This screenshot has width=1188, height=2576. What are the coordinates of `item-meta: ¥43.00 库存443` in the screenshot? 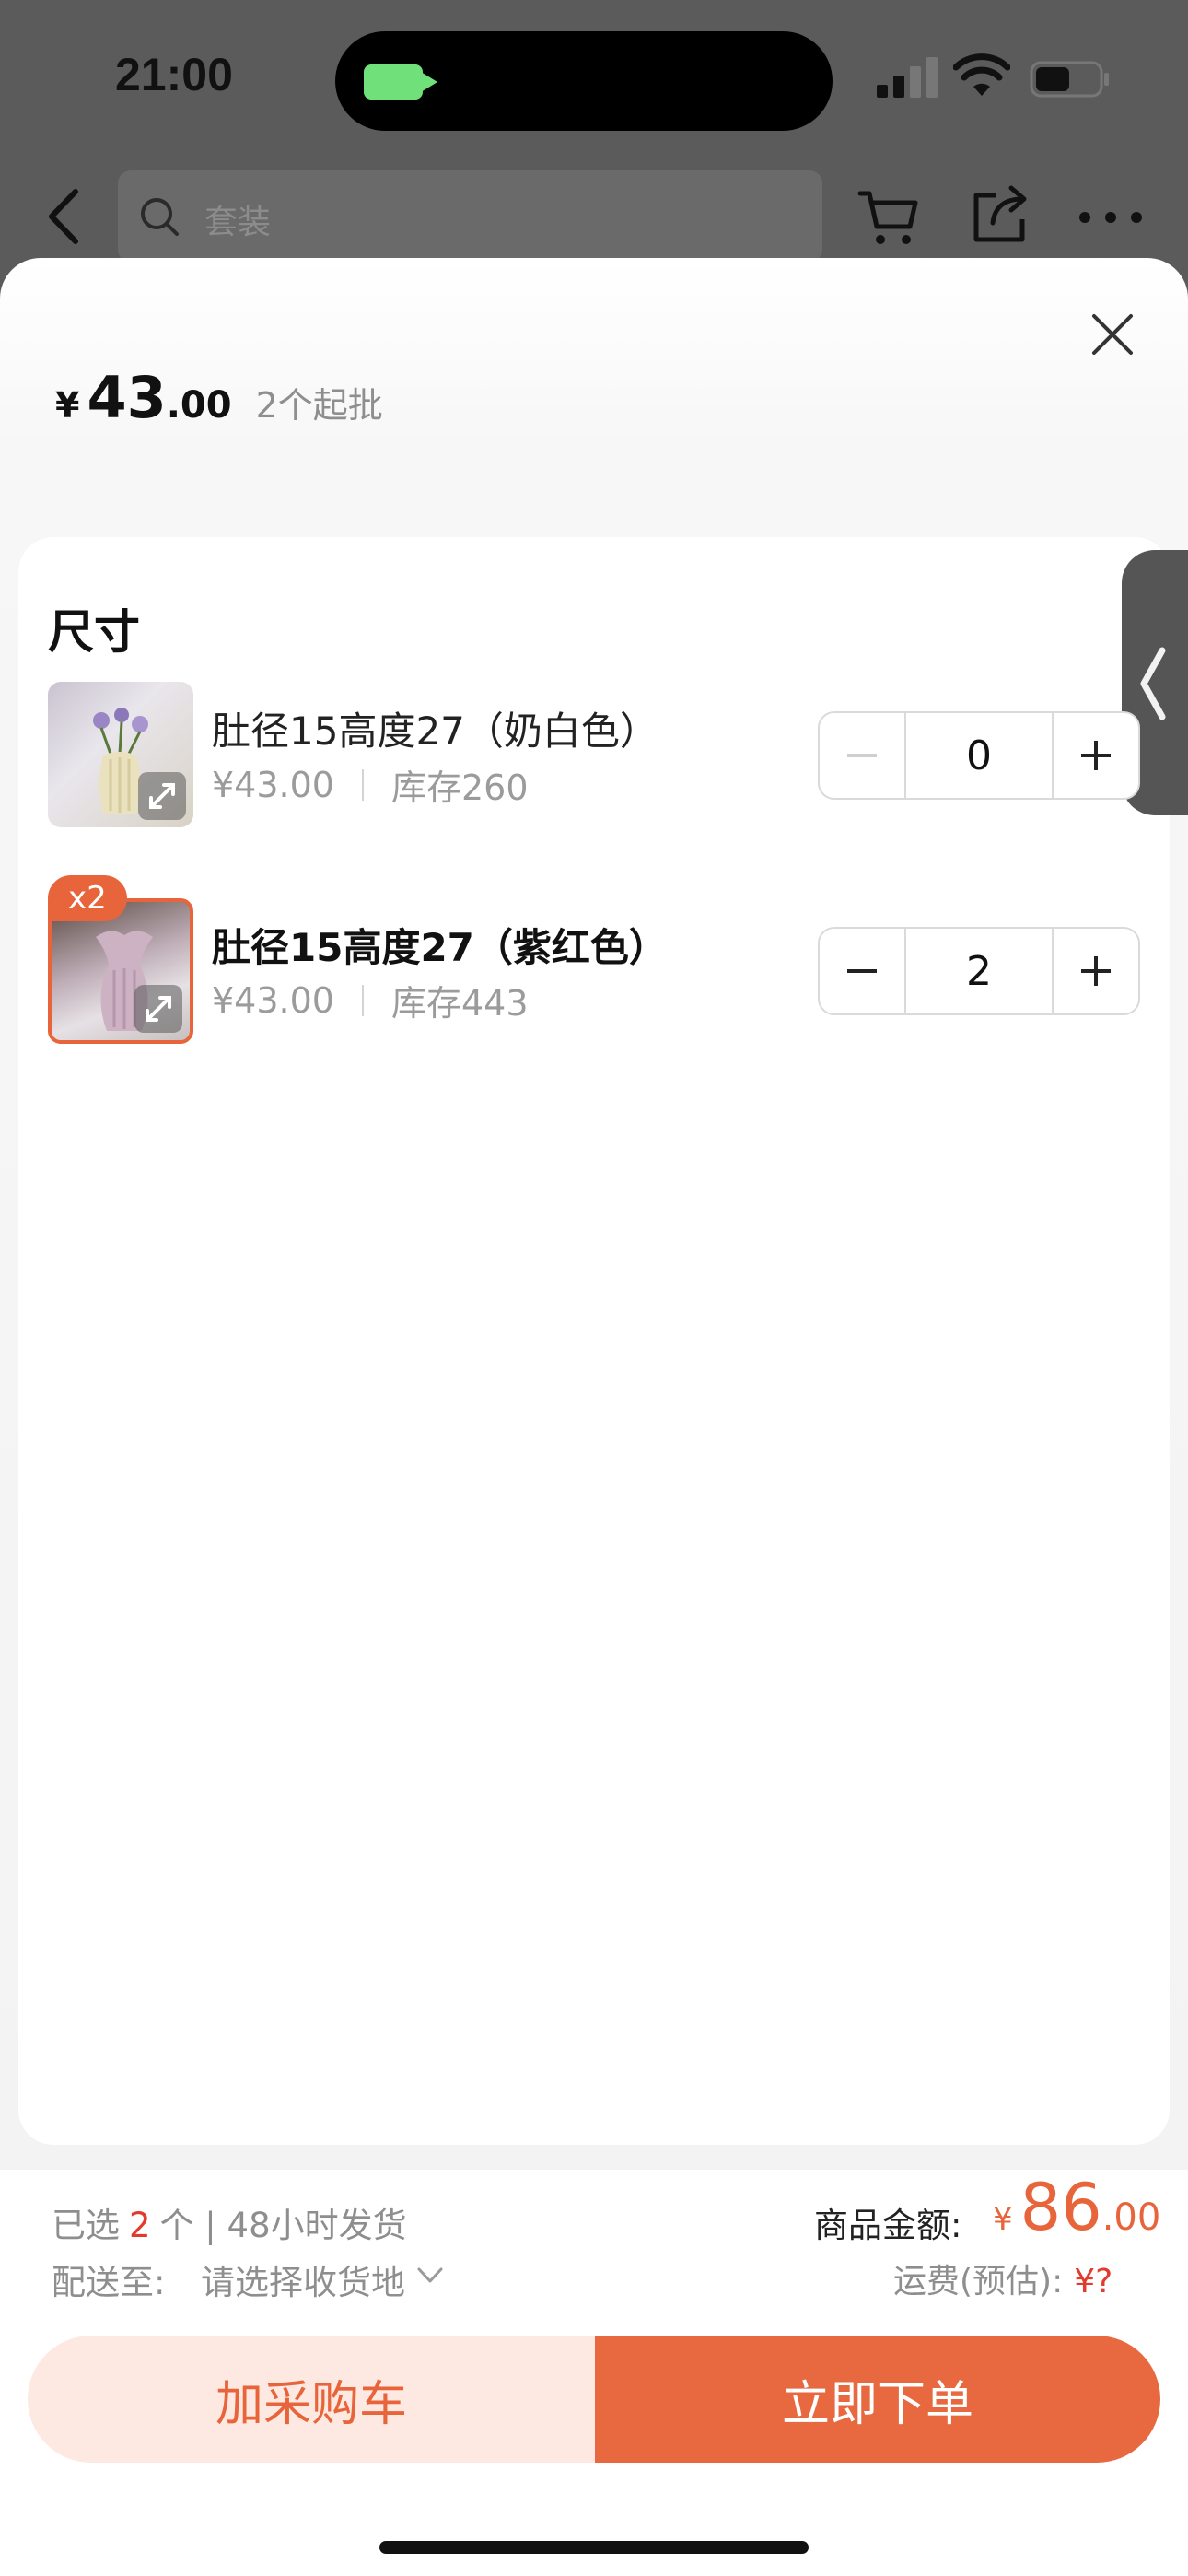 It's located at (370, 1000).